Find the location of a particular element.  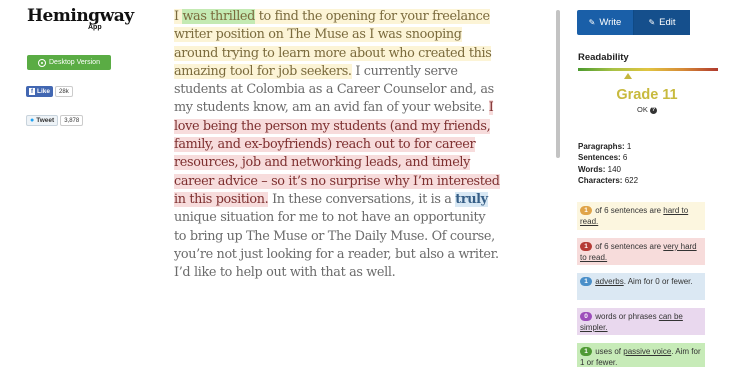

edit-pencil-icon: ✎ is located at coordinates (652, 22).